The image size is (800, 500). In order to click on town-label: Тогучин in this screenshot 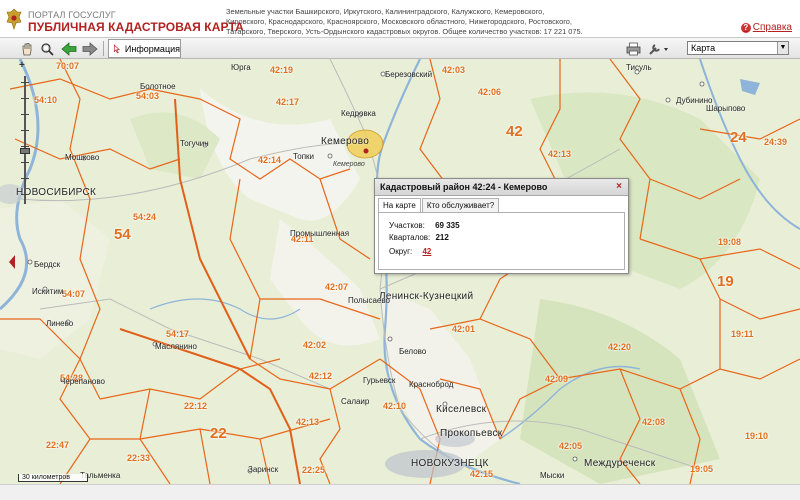, I will do `click(194, 143)`.